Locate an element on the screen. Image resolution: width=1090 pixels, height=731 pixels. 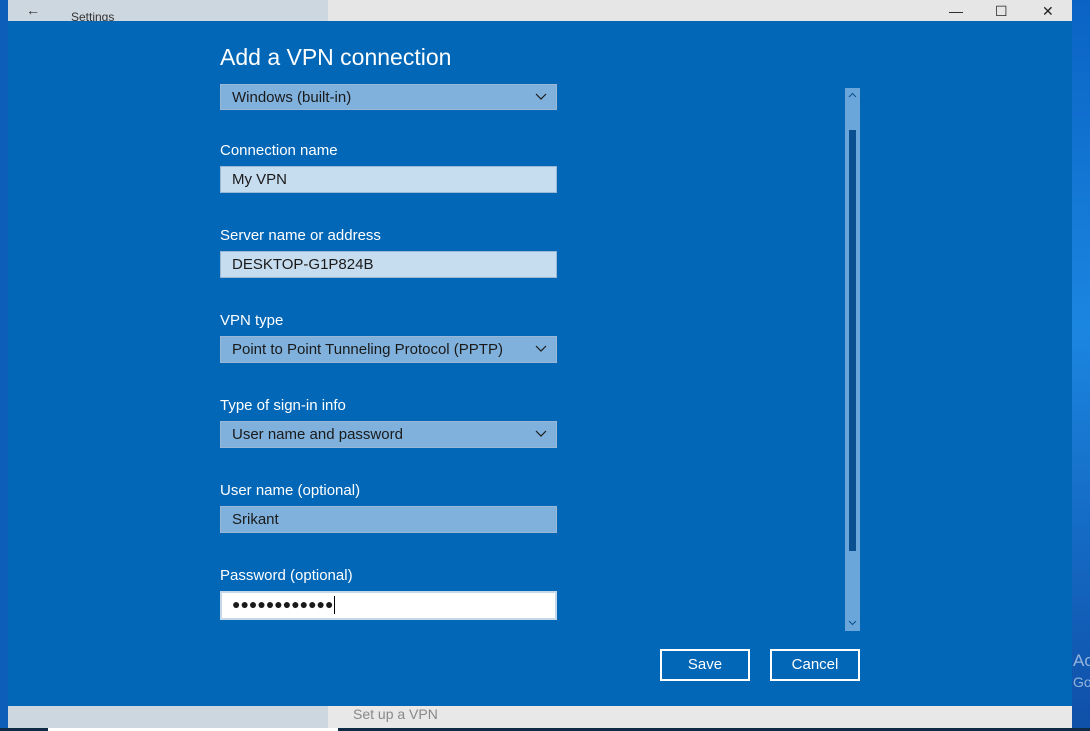
dialog-scrollbar is located at coordinates (852, 359).